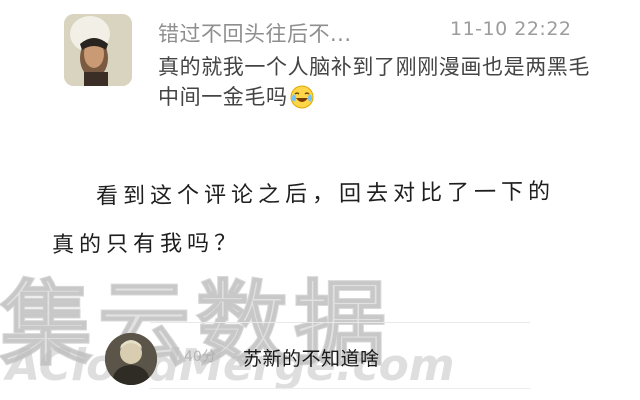 The image size is (640, 400). What do you see at coordinates (230, 365) in the screenshot?
I see `watermark-english: ACloudMerge.com` at bounding box center [230, 365].